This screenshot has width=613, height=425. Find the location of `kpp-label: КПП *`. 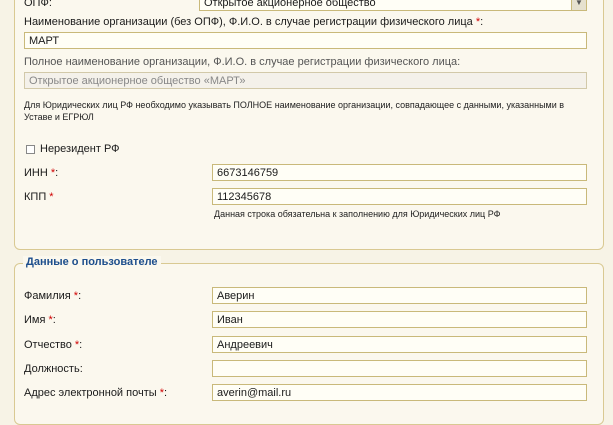

kpp-label: КПП * is located at coordinates (39, 197).